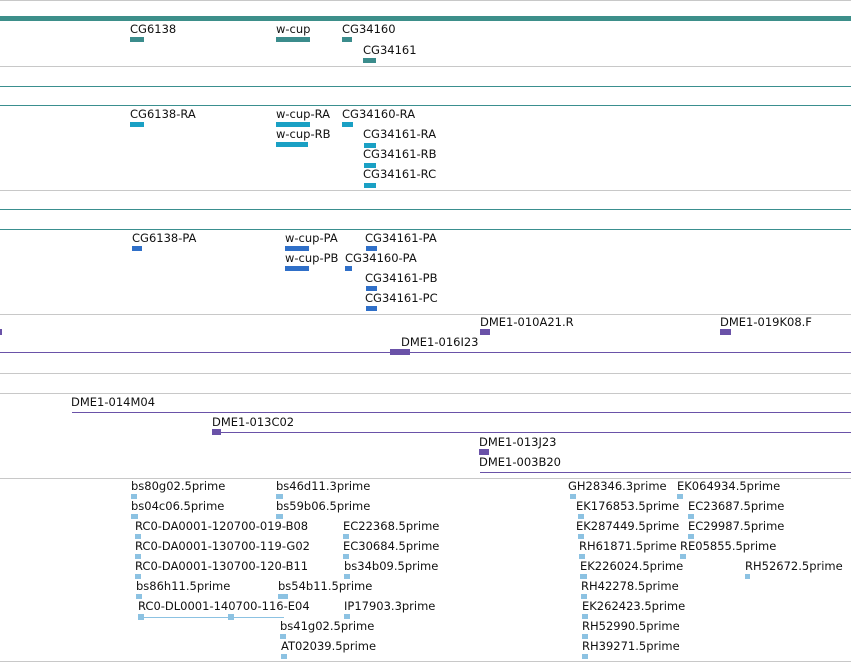 The image size is (851, 662). What do you see at coordinates (633, 606) in the screenshot?
I see `feature-label: EK262423.5prime` at bounding box center [633, 606].